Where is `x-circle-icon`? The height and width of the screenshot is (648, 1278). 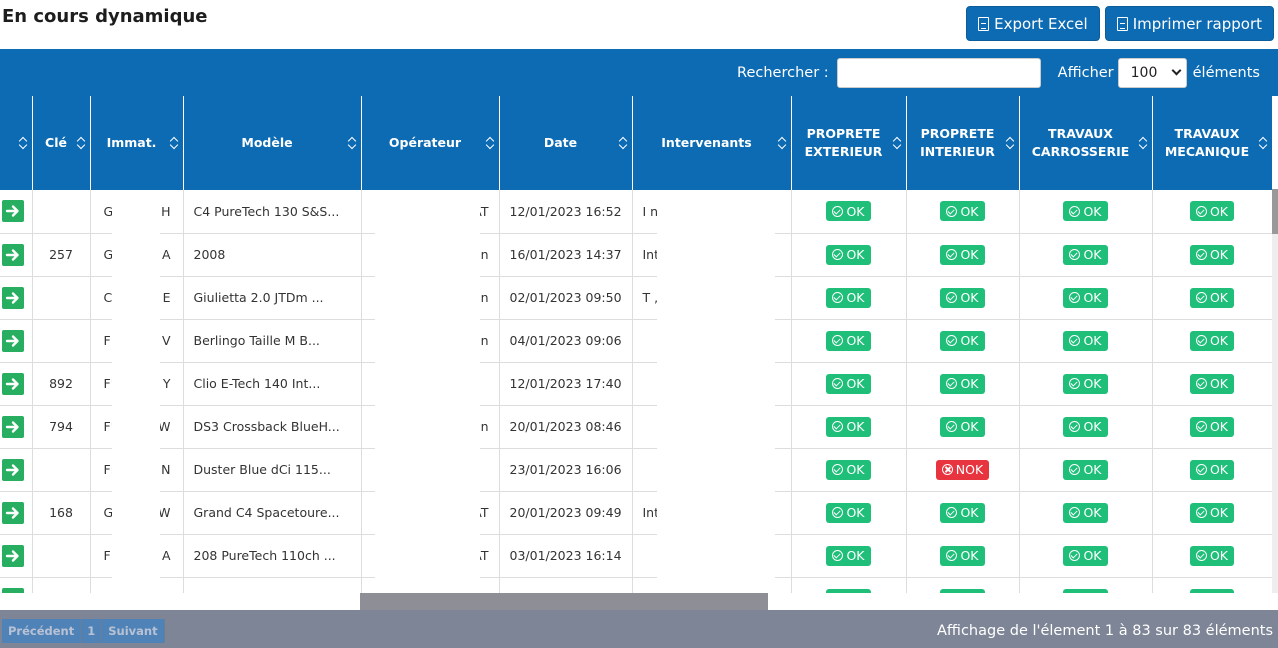
x-circle-icon is located at coordinates (947, 469).